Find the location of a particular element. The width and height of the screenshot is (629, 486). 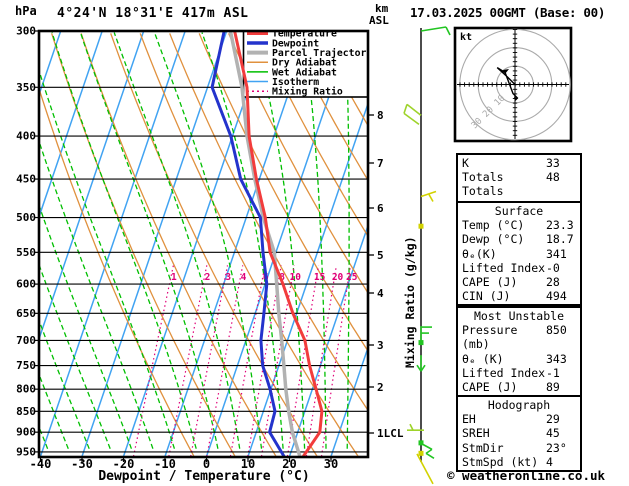

pressure-tick-label: 800 is located at coordinates (26, 389).